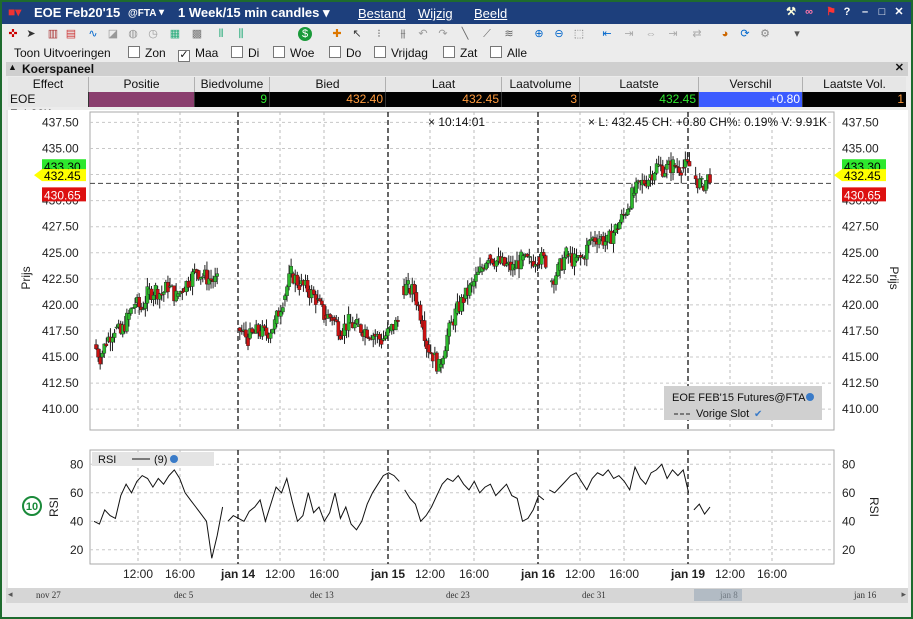 The height and width of the screenshot is (619, 913). Describe the element at coordinates (490, 13) in the screenshot. I see `menu-beeld: Beeld` at that location.